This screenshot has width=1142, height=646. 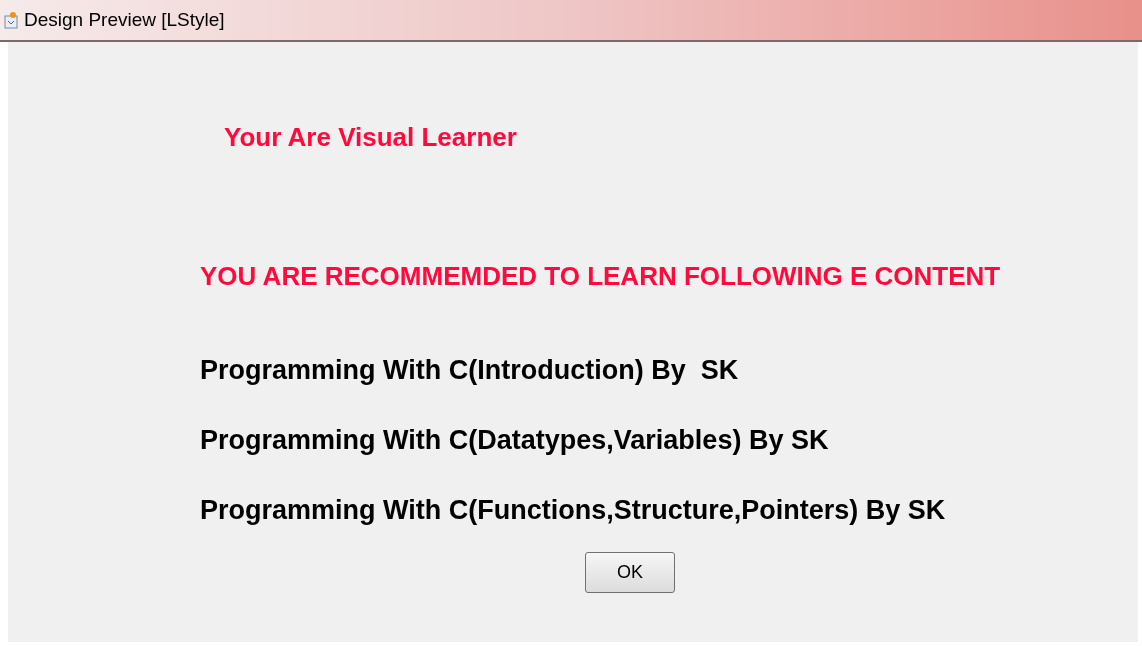 What do you see at coordinates (469, 370) in the screenshot?
I see `course-title: Programming With C(Introduction) By SK` at bounding box center [469, 370].